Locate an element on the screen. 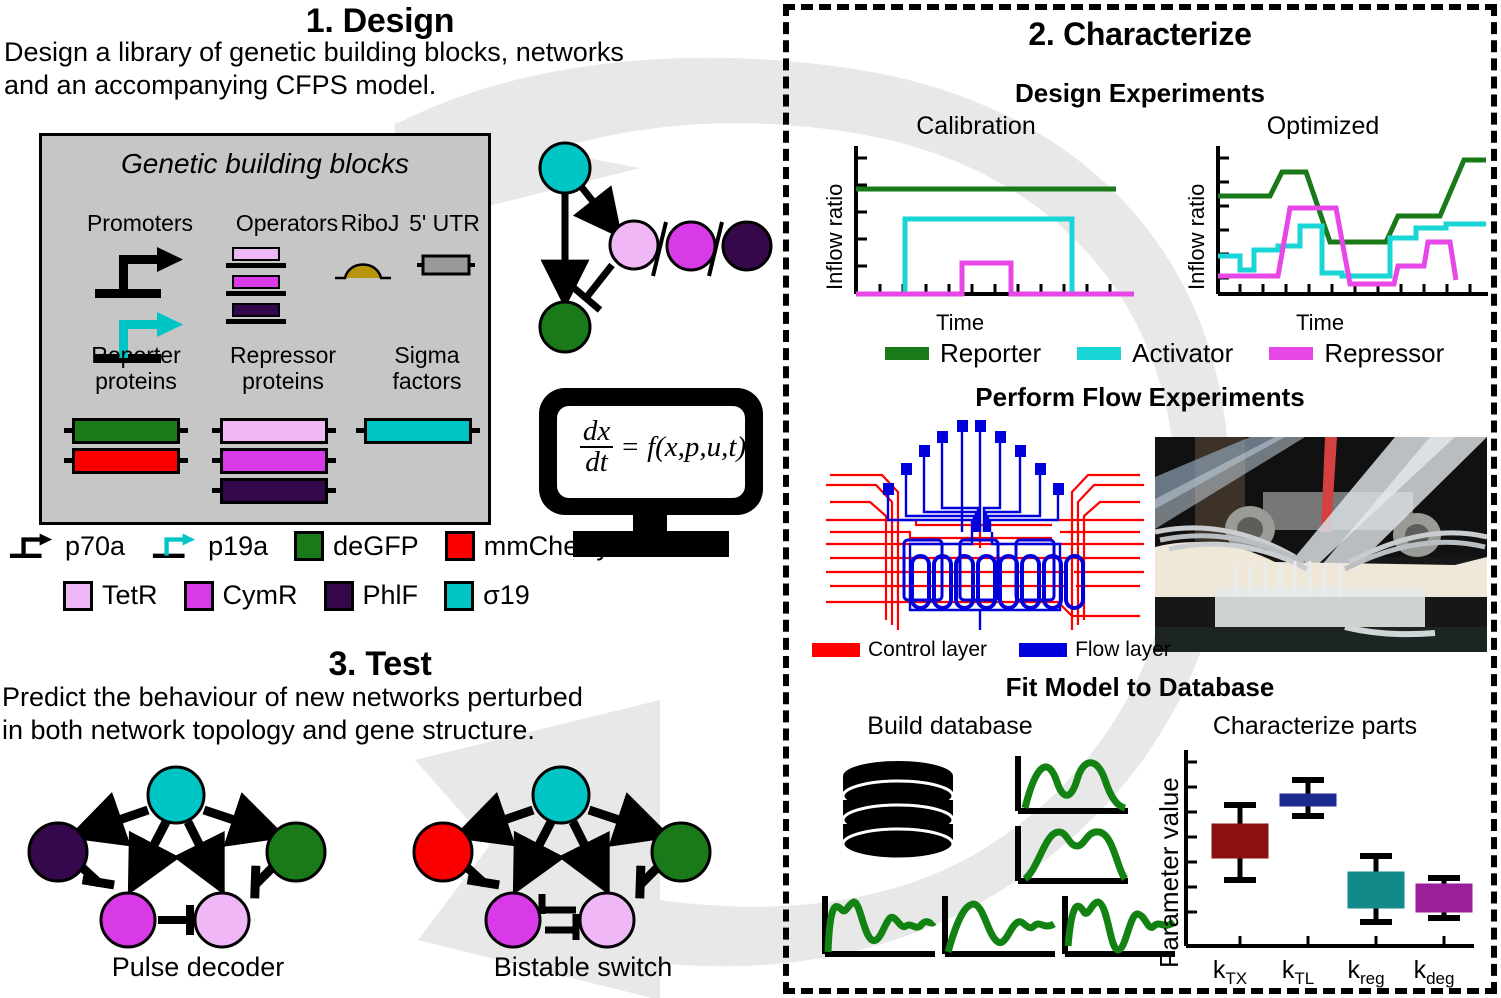 The height and width of the screenshot is (998, 1501). key-swatch-phlf is located at coordinates (338, 595).